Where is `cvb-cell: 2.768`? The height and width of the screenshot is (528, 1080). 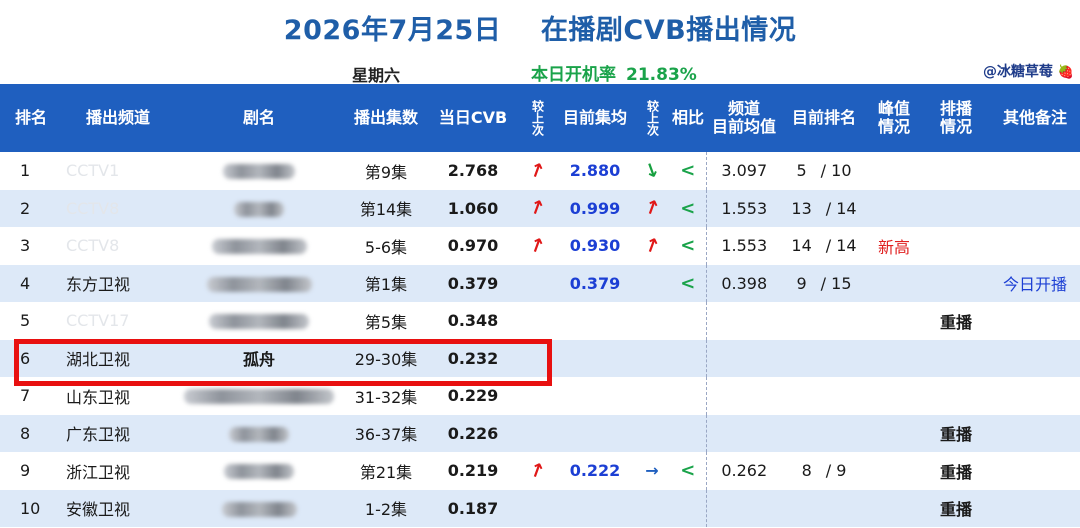 cvb-cell: 2.768 is located at coordinates (473, 171).